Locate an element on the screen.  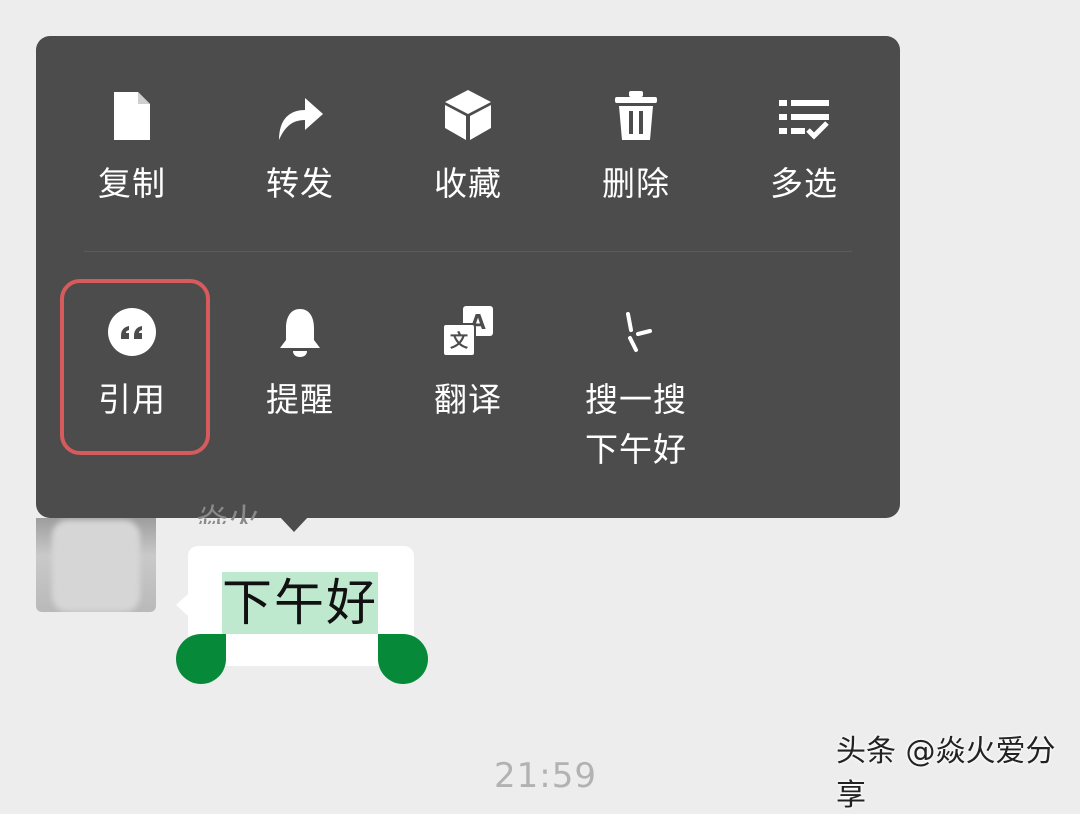
menu-item-multiselect: 多选 is located at coordinates (804, 145).